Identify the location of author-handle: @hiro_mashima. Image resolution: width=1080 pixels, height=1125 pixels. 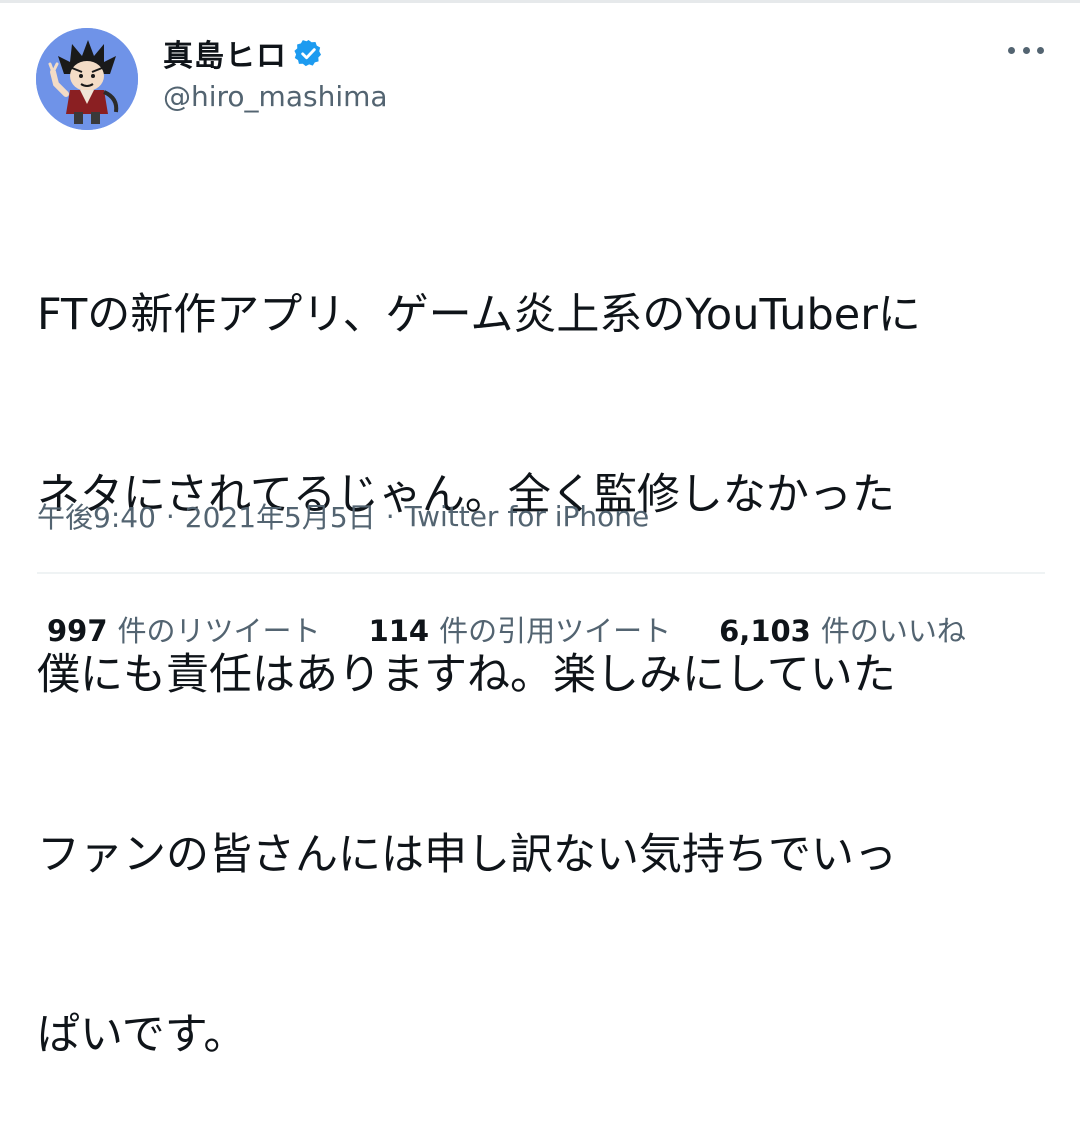
(275, 96).